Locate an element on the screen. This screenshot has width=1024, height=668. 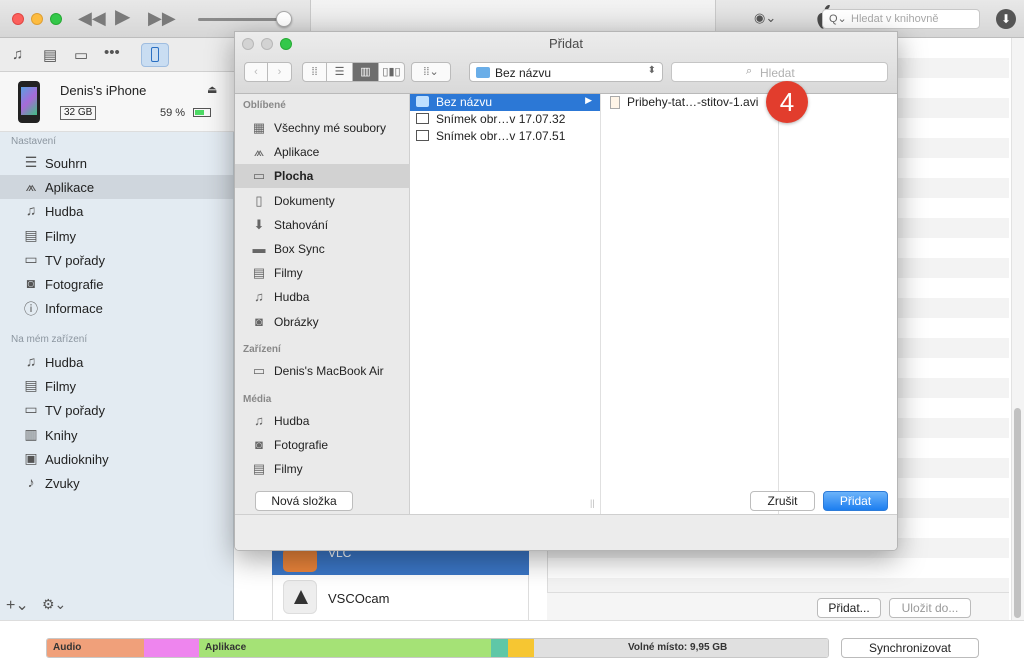
dialog-sidebar-item: ◙ Obrázky is located at coordinates (322, 322).